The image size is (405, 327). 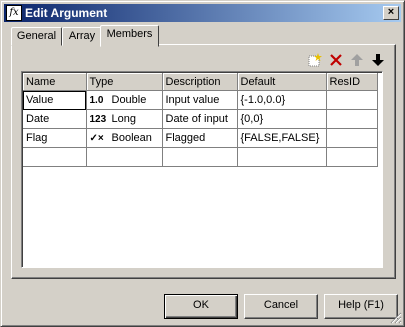 I want to click on cell-description: Date of input, so click(x=200, y=119).